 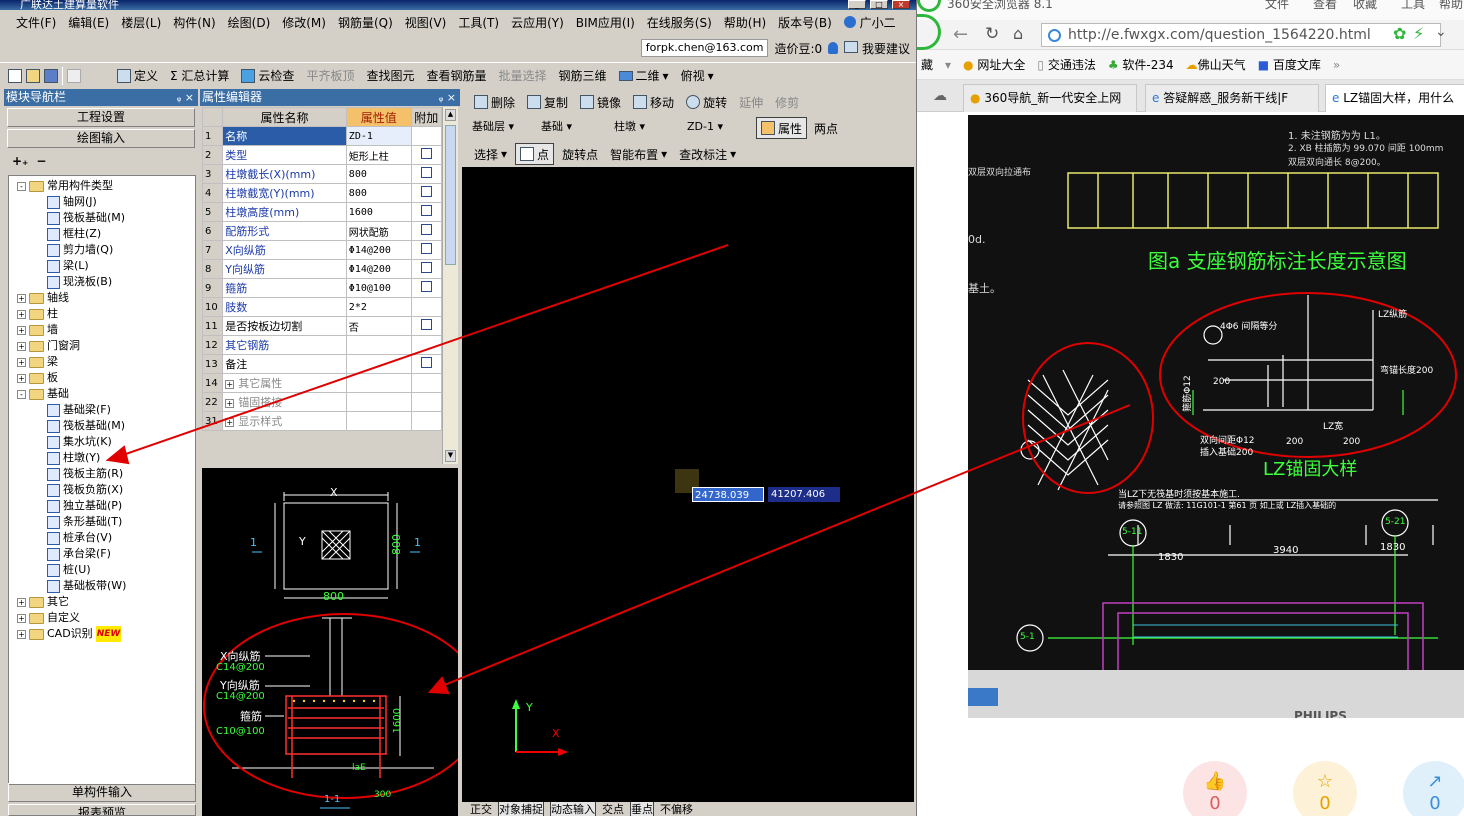 What do you see at coordinates (1441, 32) in the screenshot?
I see `url-dropdown-icon: ⌄` at bounding box center [1441, 32].